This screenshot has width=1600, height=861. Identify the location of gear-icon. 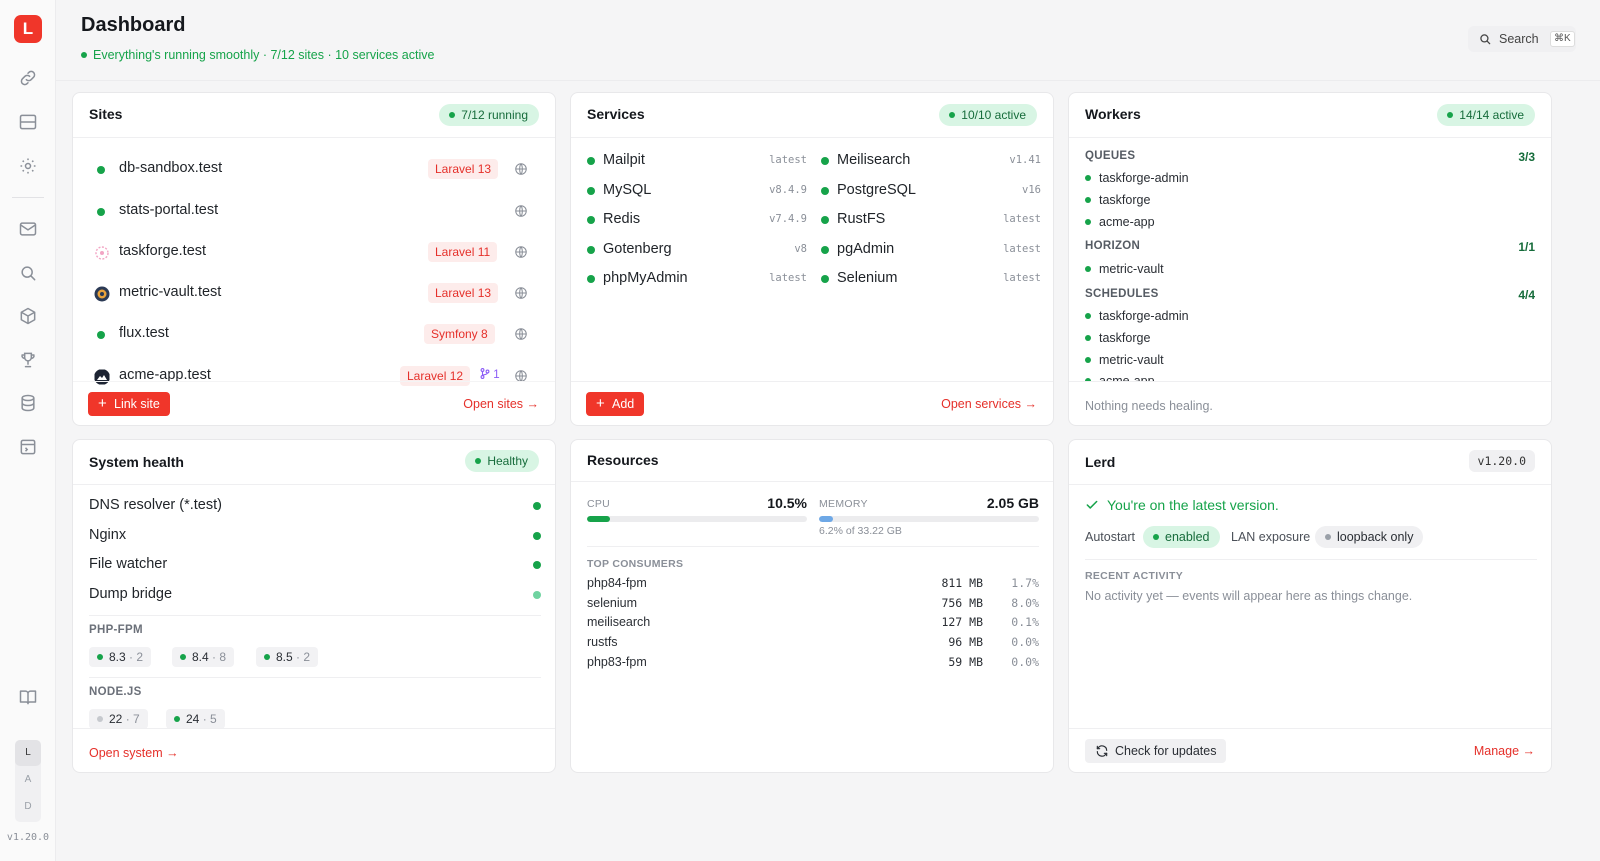
(28, 166).